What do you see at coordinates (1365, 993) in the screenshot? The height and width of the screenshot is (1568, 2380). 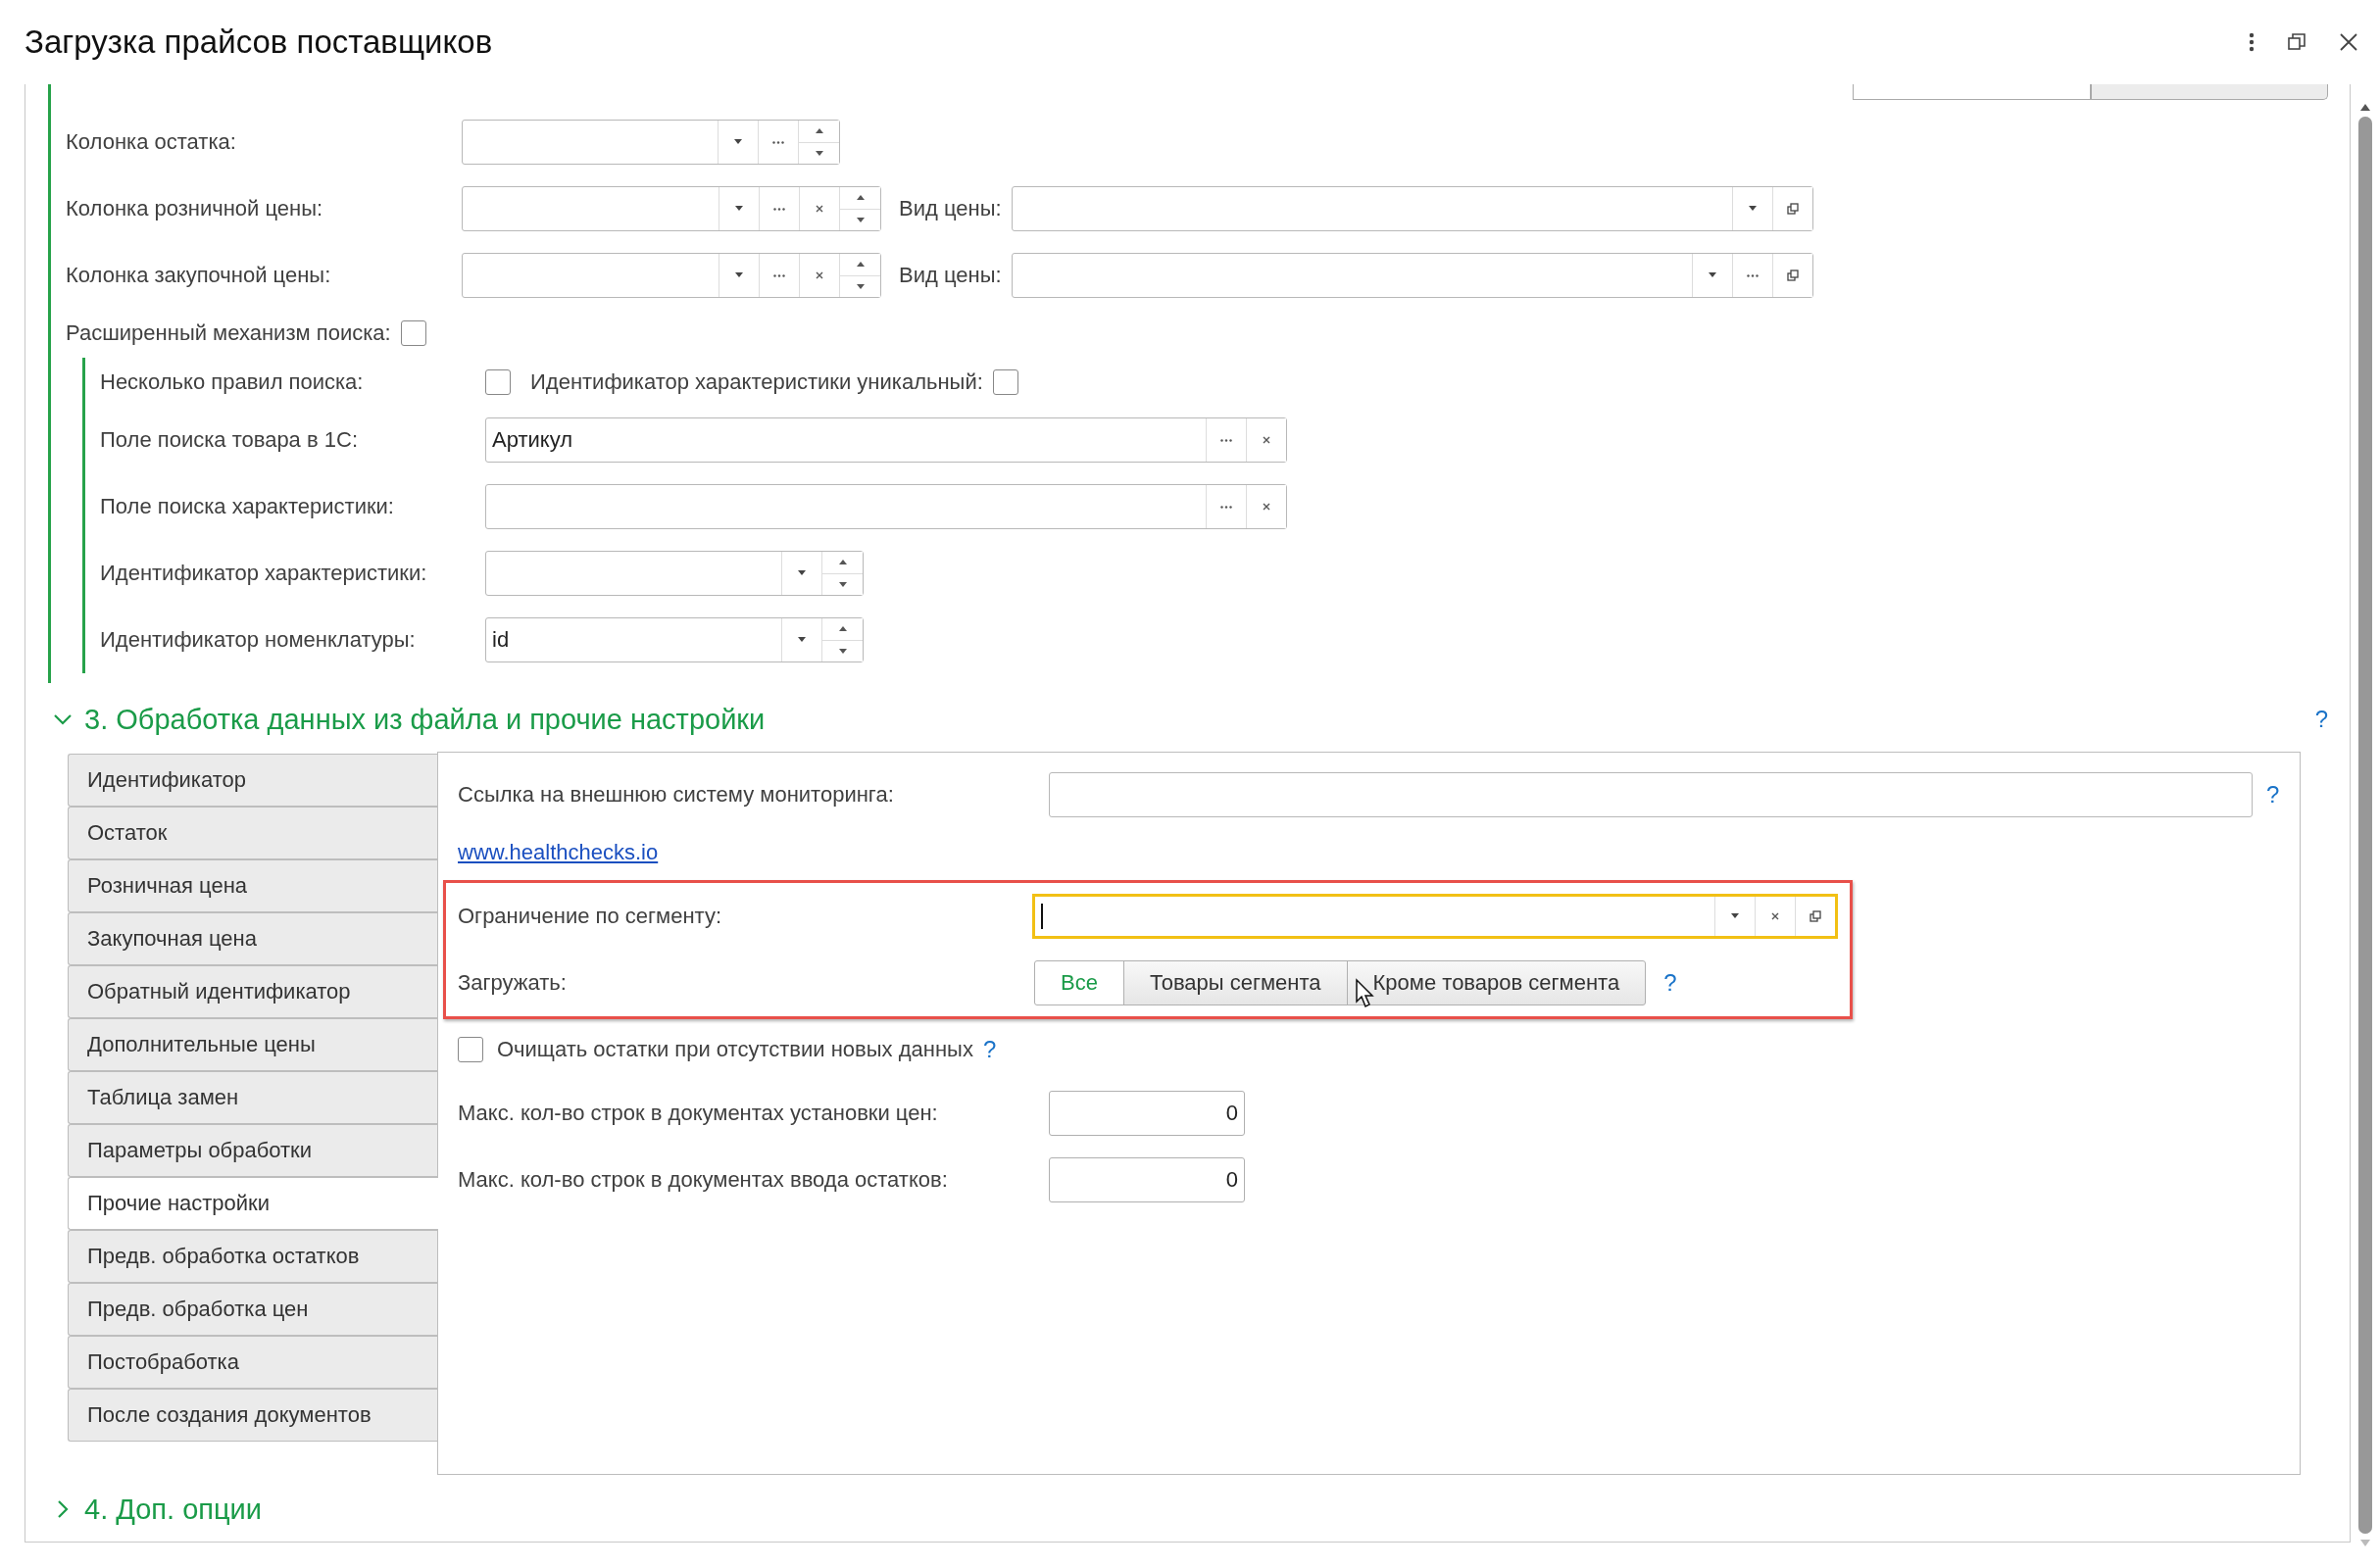 I see `mouse-pointer-icon` at bounding box center [1365, 993].